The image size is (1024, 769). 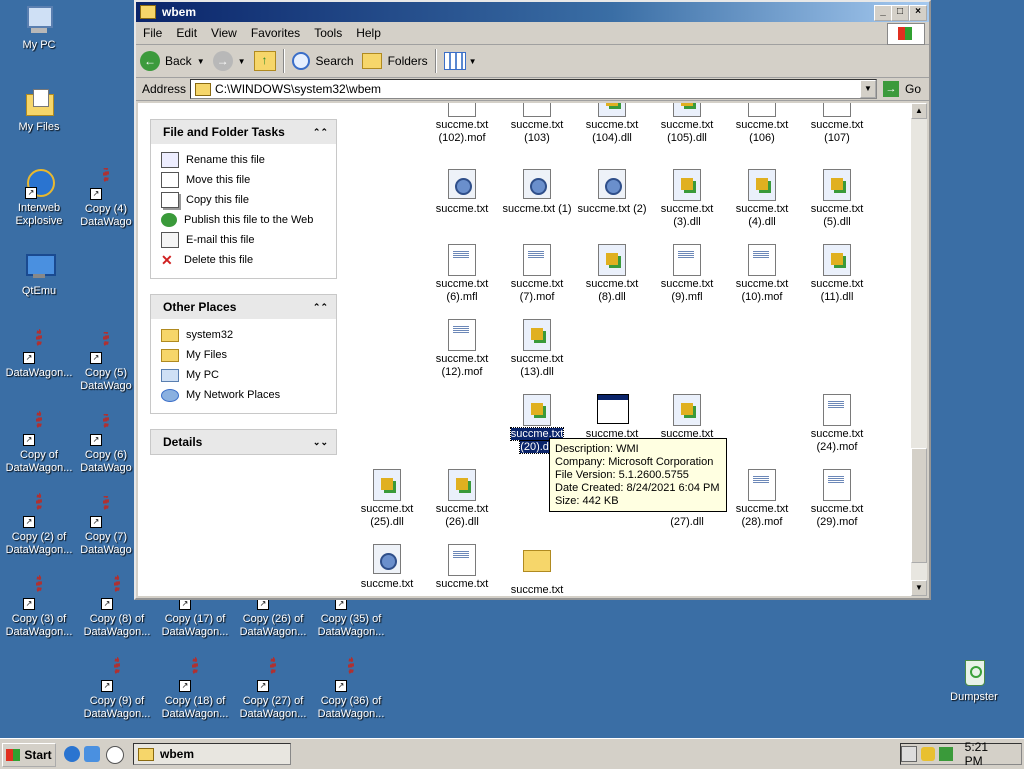 I want to click on taskbar-window-button: wbem, so click(x=212, y=754).